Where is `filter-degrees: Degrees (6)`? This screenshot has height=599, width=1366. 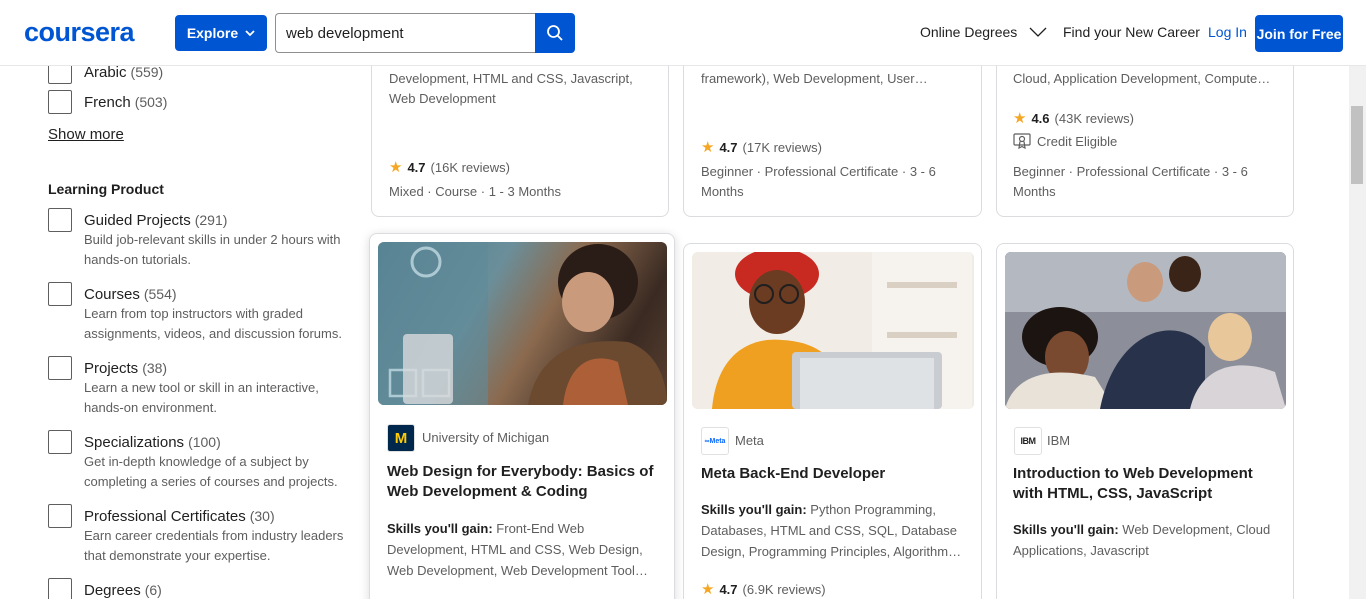
filter-degrees: Degrees (6) is located at coordinates (123, 590).